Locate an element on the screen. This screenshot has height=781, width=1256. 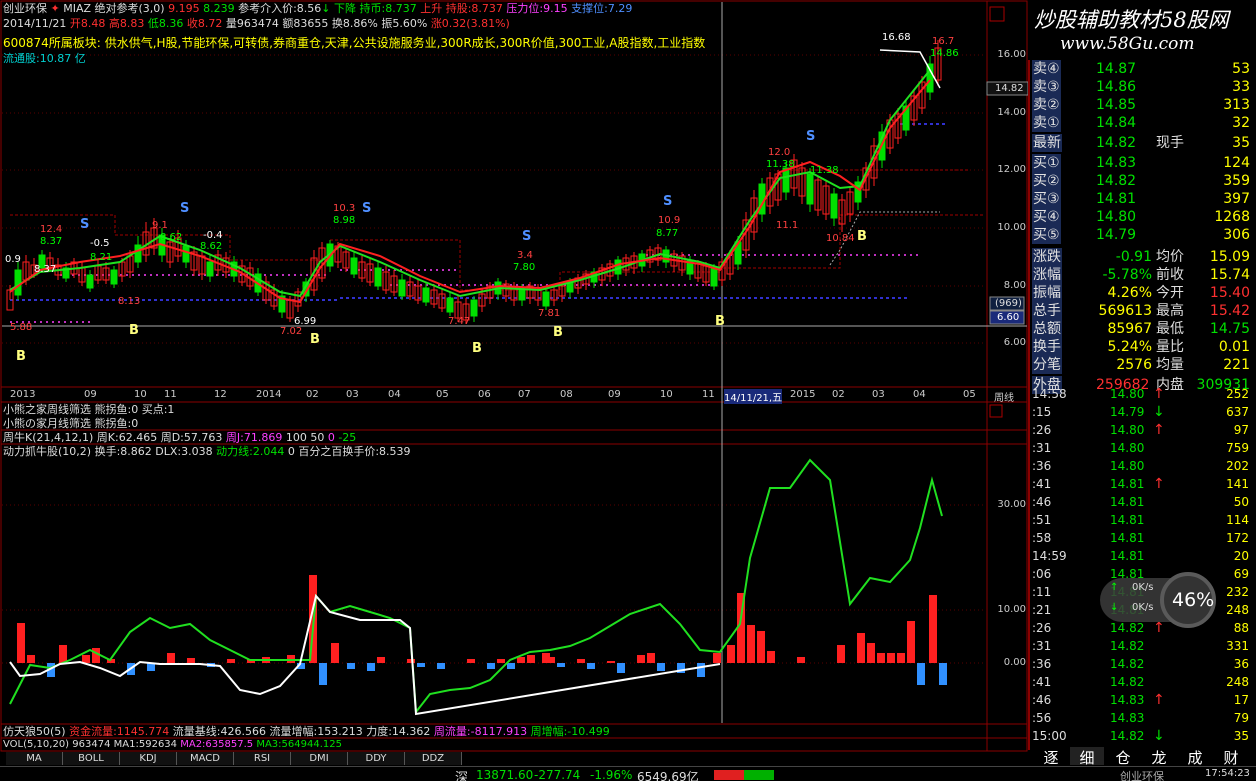
right-tab: 细 is located at coordinates (1087, 757).